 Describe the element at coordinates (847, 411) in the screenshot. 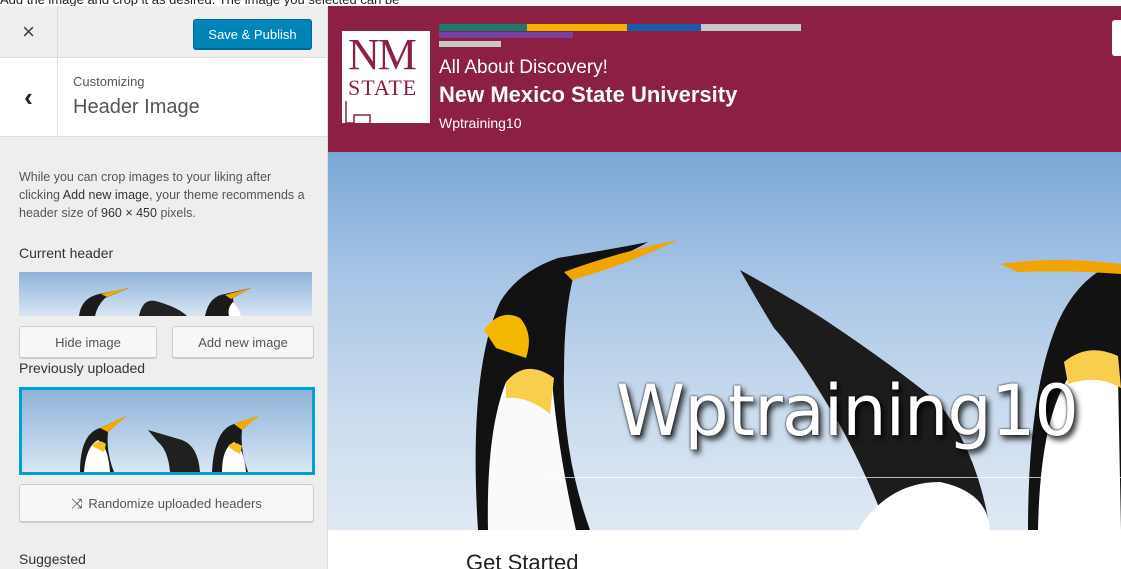

I see `hero-title: Wptraining10` at that location.